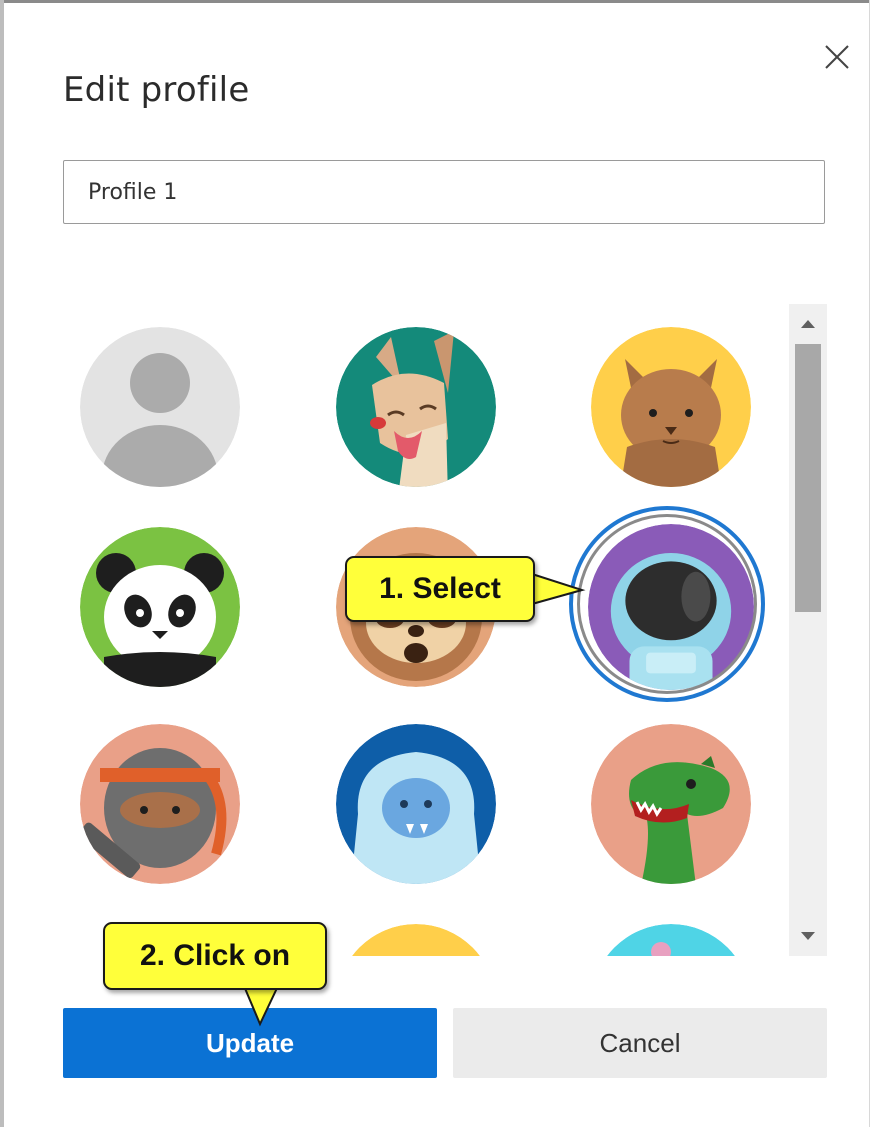  What do you see at coordinates (808, 478) in the screenshot?
I see `scroll-thumb` at bounding box center [808, 478].